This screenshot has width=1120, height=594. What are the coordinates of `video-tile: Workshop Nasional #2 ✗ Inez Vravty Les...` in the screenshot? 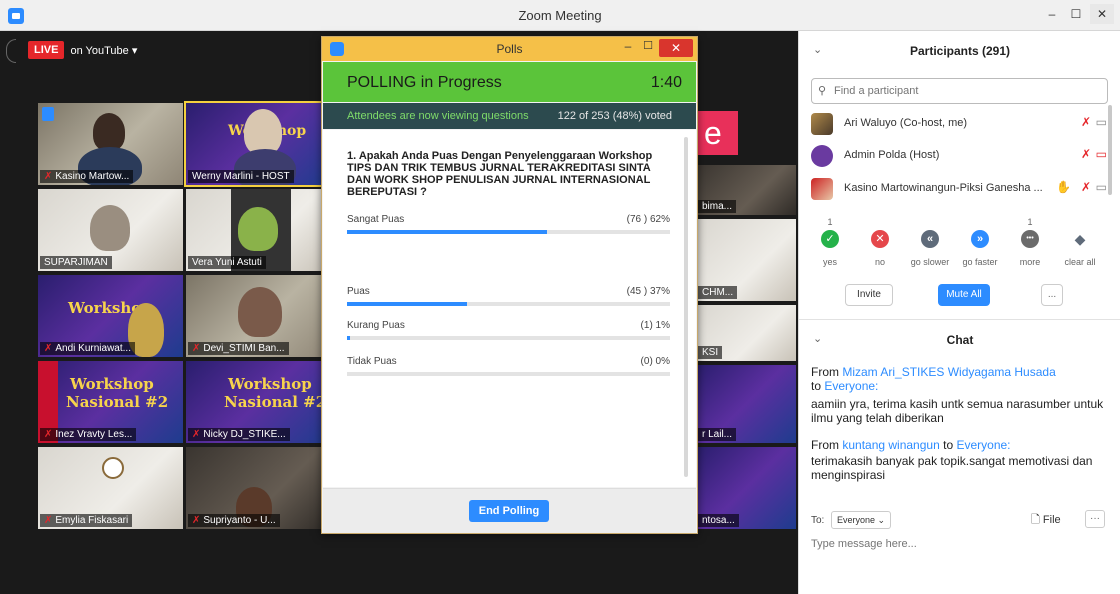 It's located at (110, 402).